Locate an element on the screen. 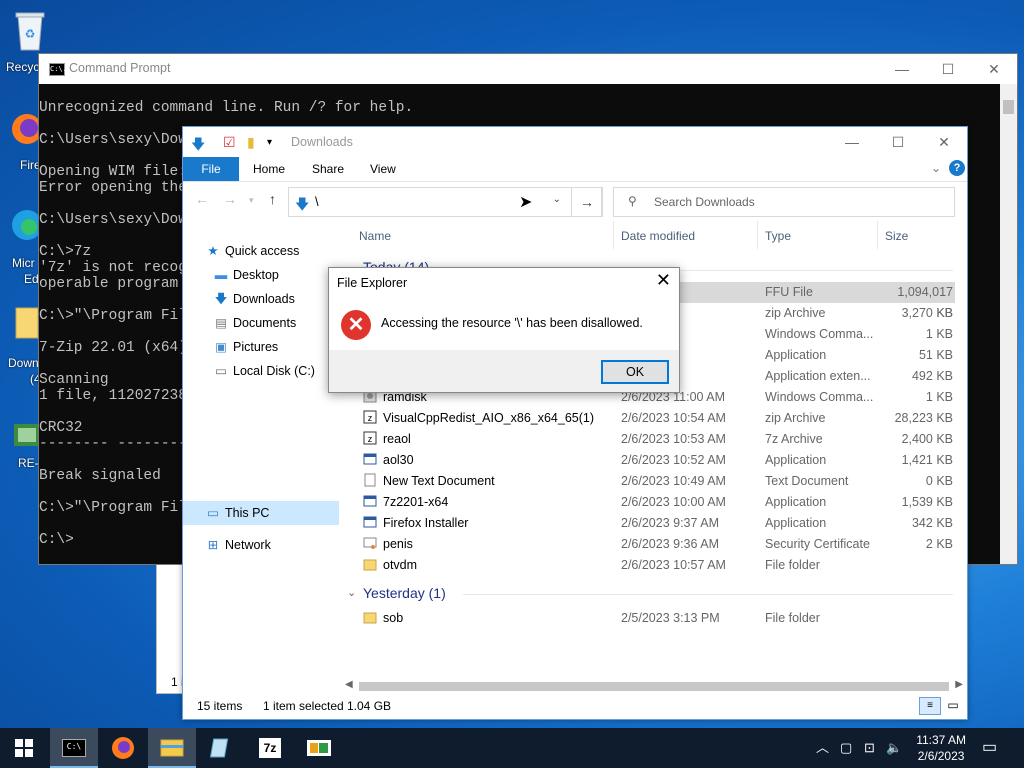 This screenshot has width=1024, height=768. nav-this-pc: ▭ This PC is located at coordinates (237, 513).